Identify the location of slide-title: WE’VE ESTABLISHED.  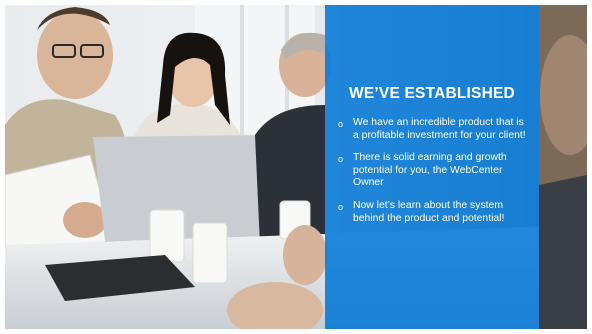
(432, 93).